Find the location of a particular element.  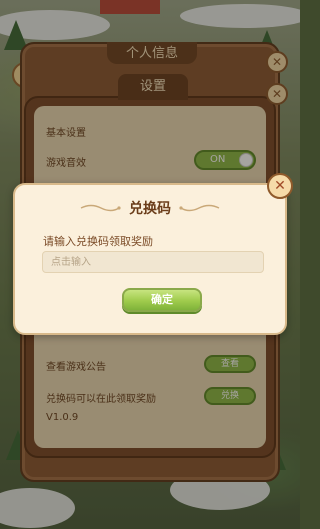

right-flourish-icon is located at coordinates (199, 208).